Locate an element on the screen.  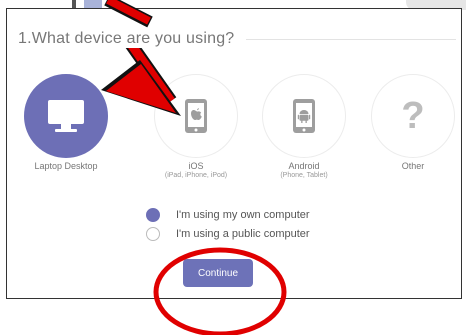
device-label: iOS is located at coordinates (196, 166).